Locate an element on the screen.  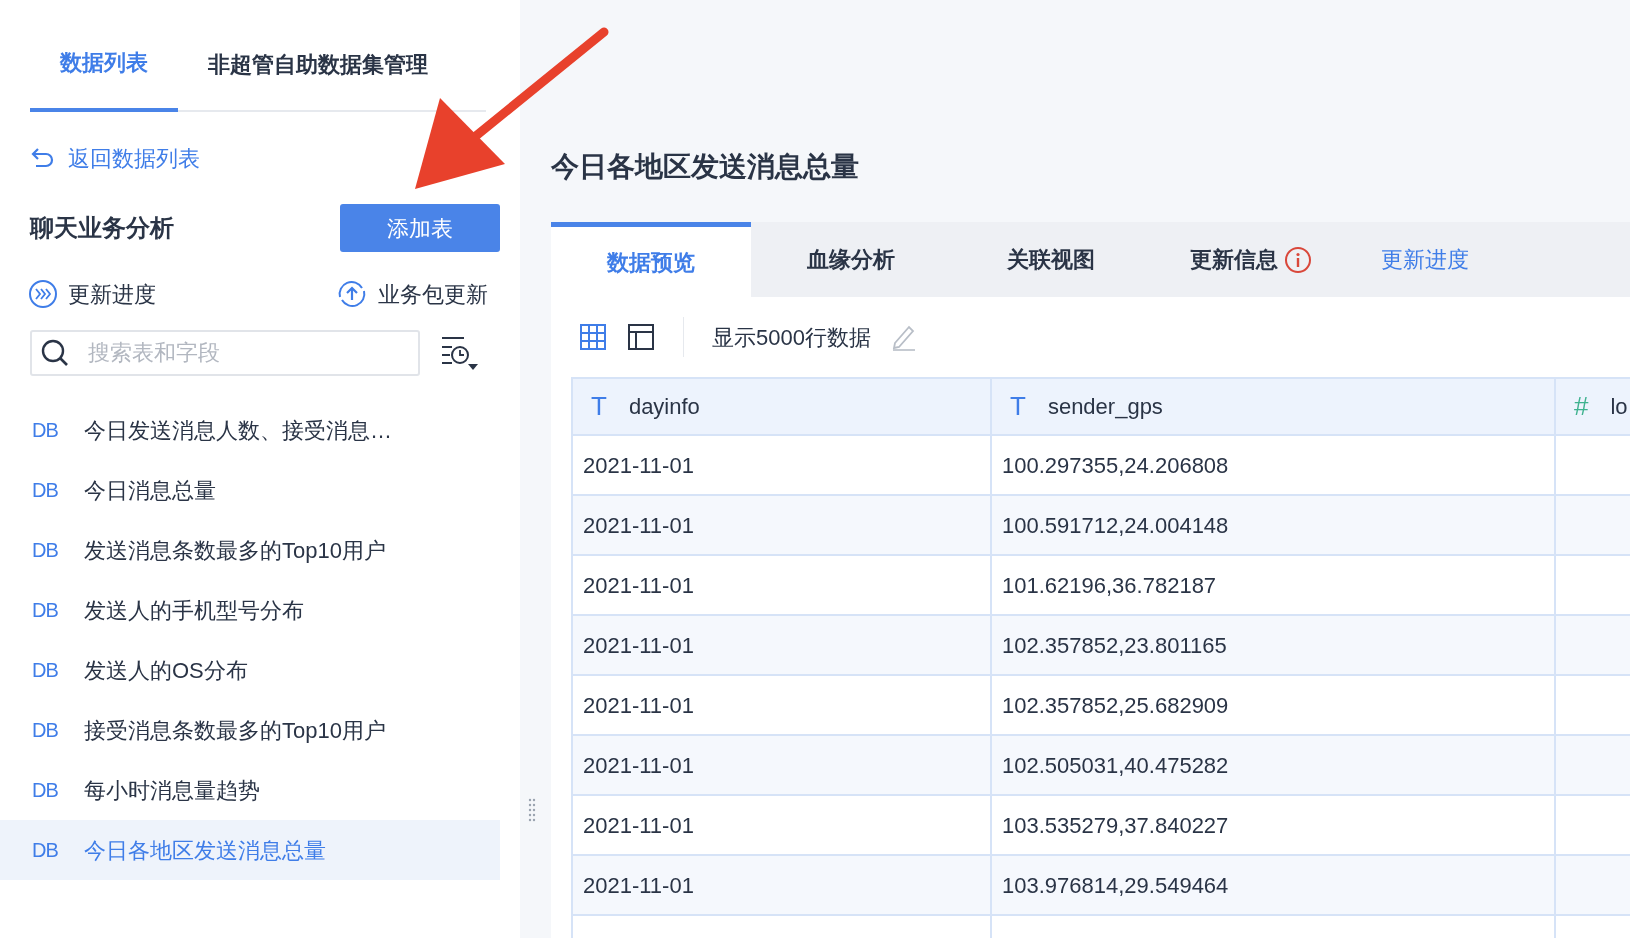
progress-icon is located at coordinates (43, 294).